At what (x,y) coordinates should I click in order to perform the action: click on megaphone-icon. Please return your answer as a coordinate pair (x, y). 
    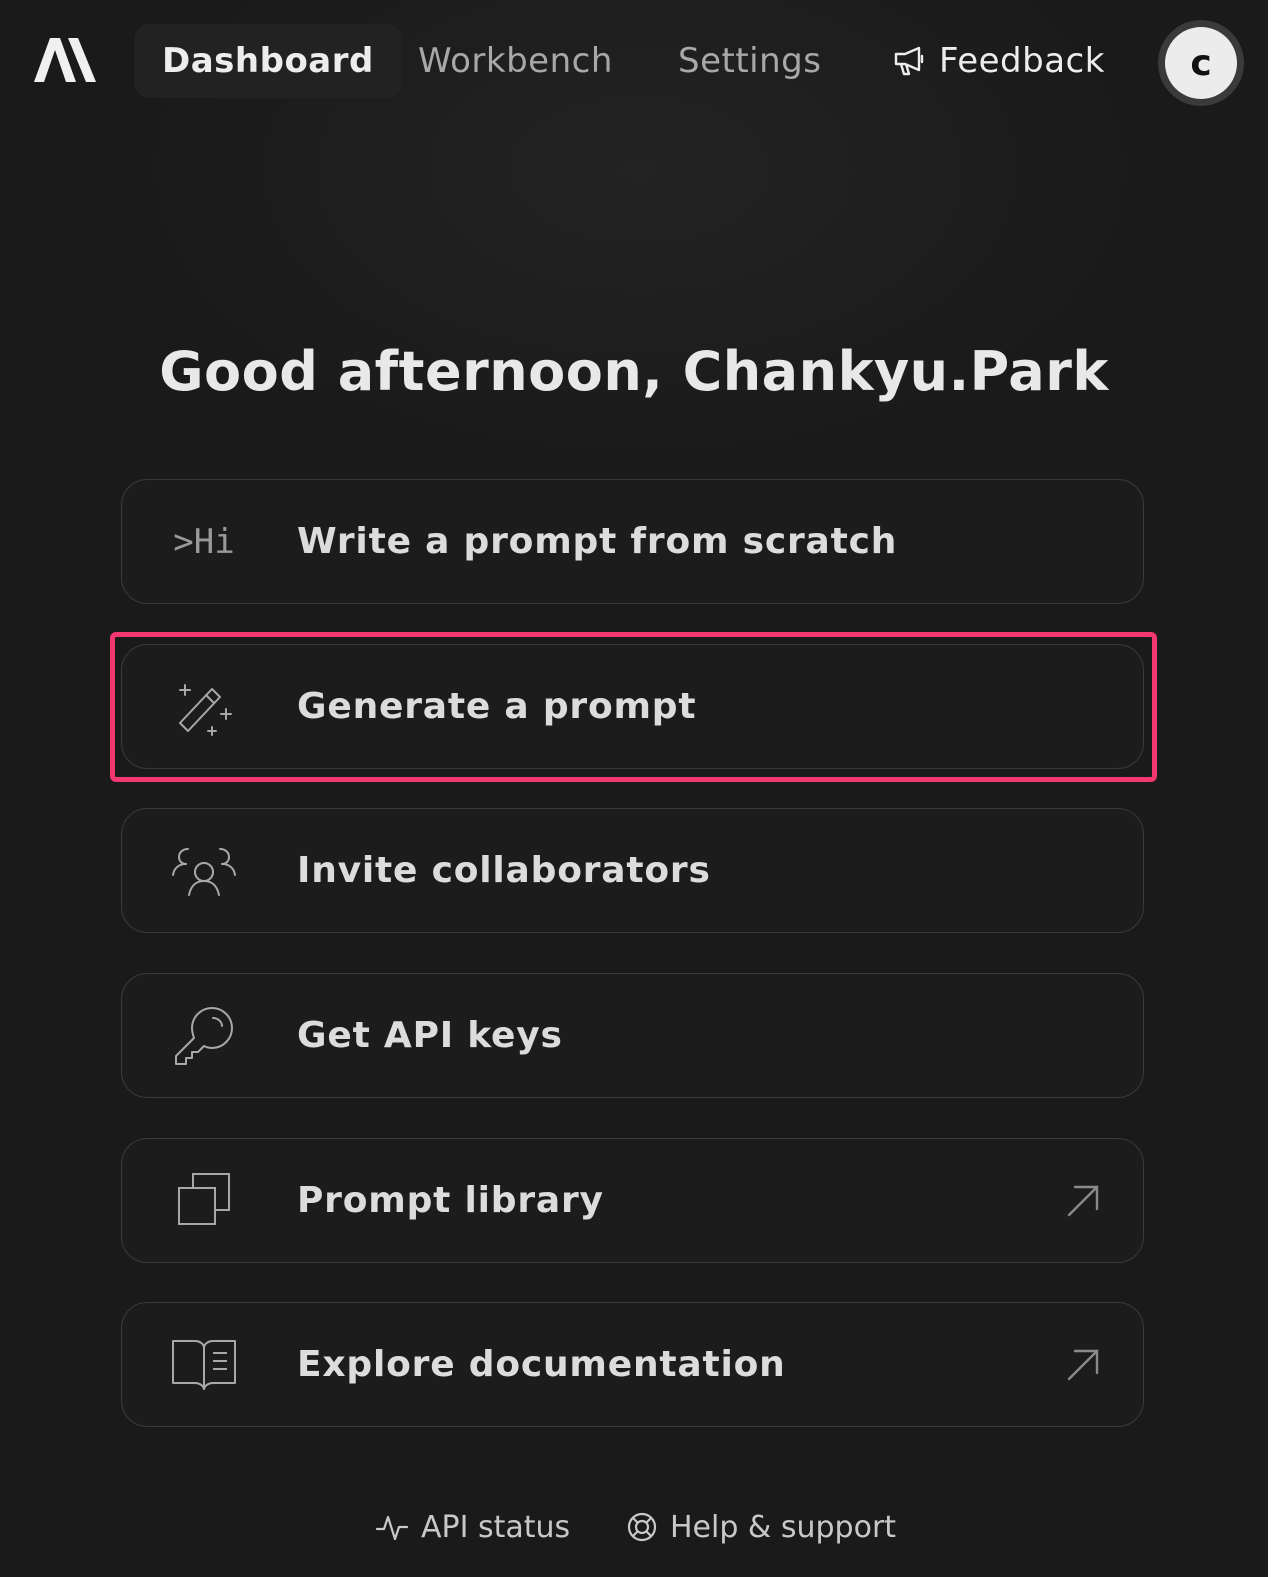
    Looking at the image, I should click on (909, 61).